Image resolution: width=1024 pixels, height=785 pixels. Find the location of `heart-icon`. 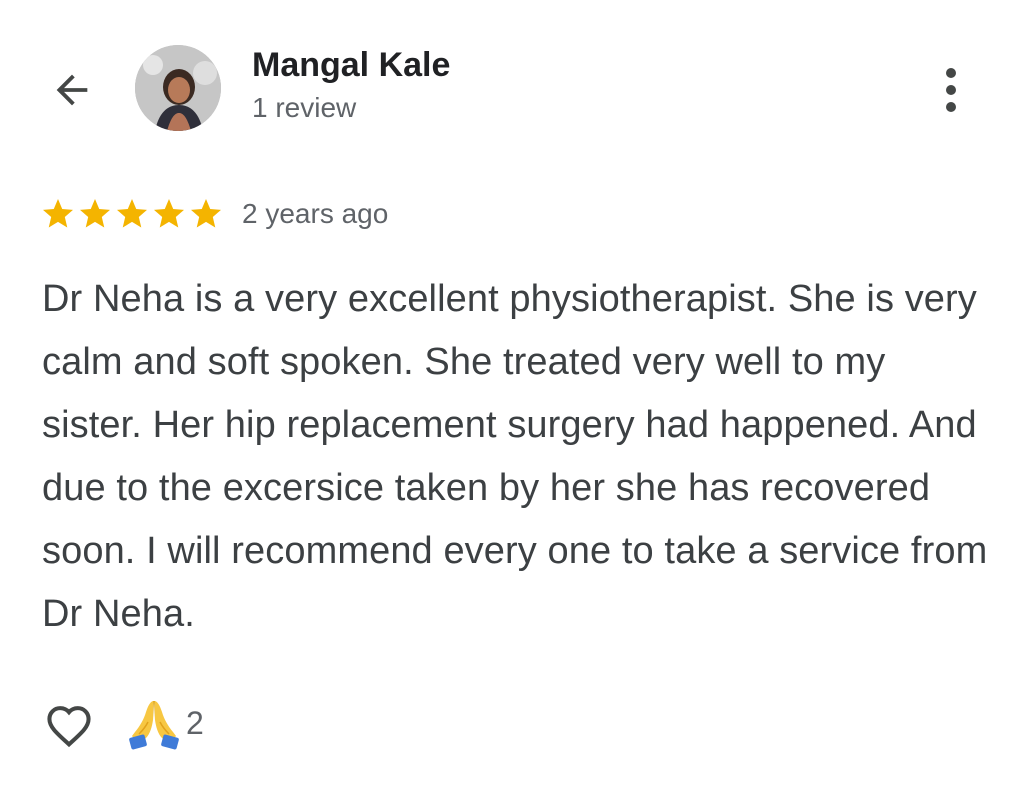

heart-icon is located at coordinates (69, 727).